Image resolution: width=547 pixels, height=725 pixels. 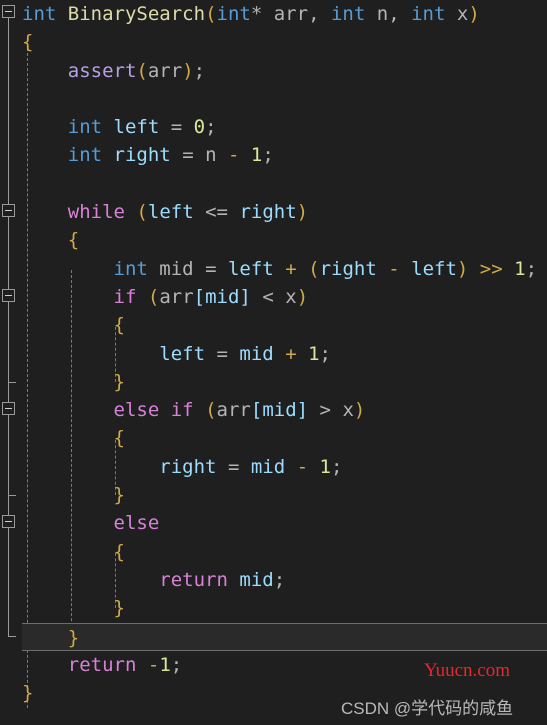 I want to click on code-token: [, so click(x=256, y=410).